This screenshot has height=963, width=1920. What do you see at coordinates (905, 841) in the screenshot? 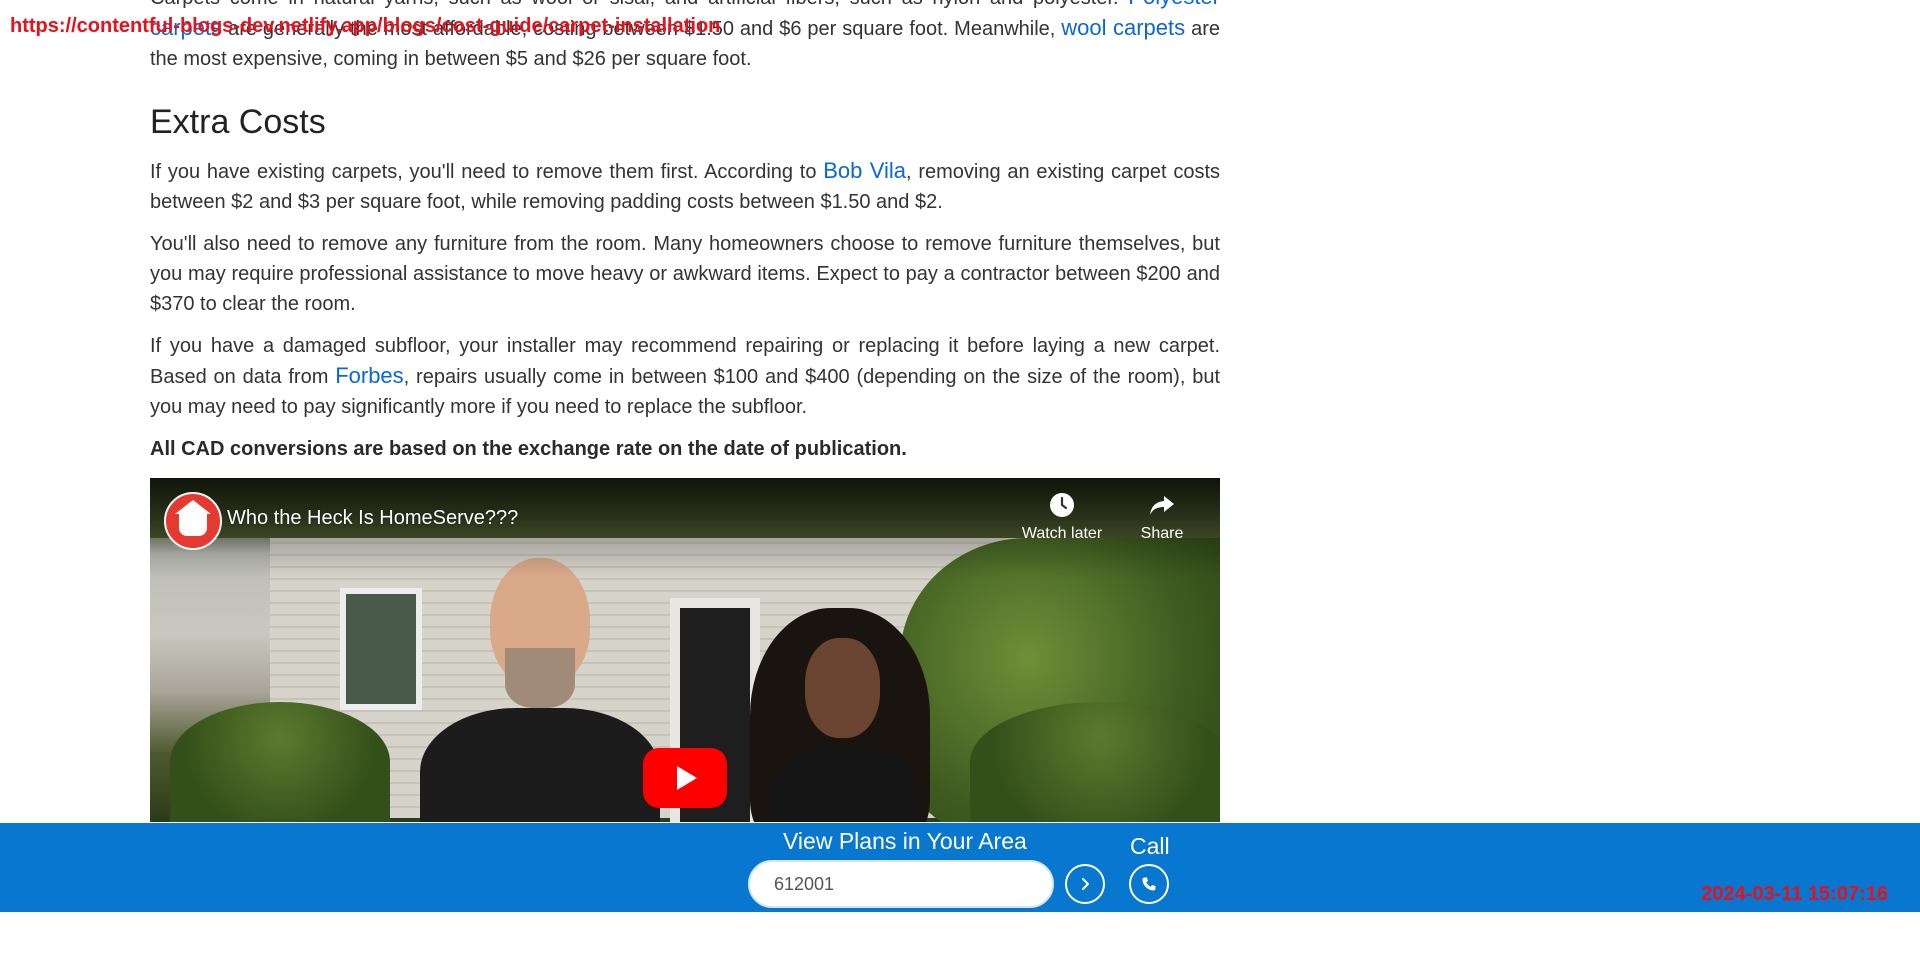
I see `view-plans-title: View Plans in Your Area` at bounding box center [905, 841].